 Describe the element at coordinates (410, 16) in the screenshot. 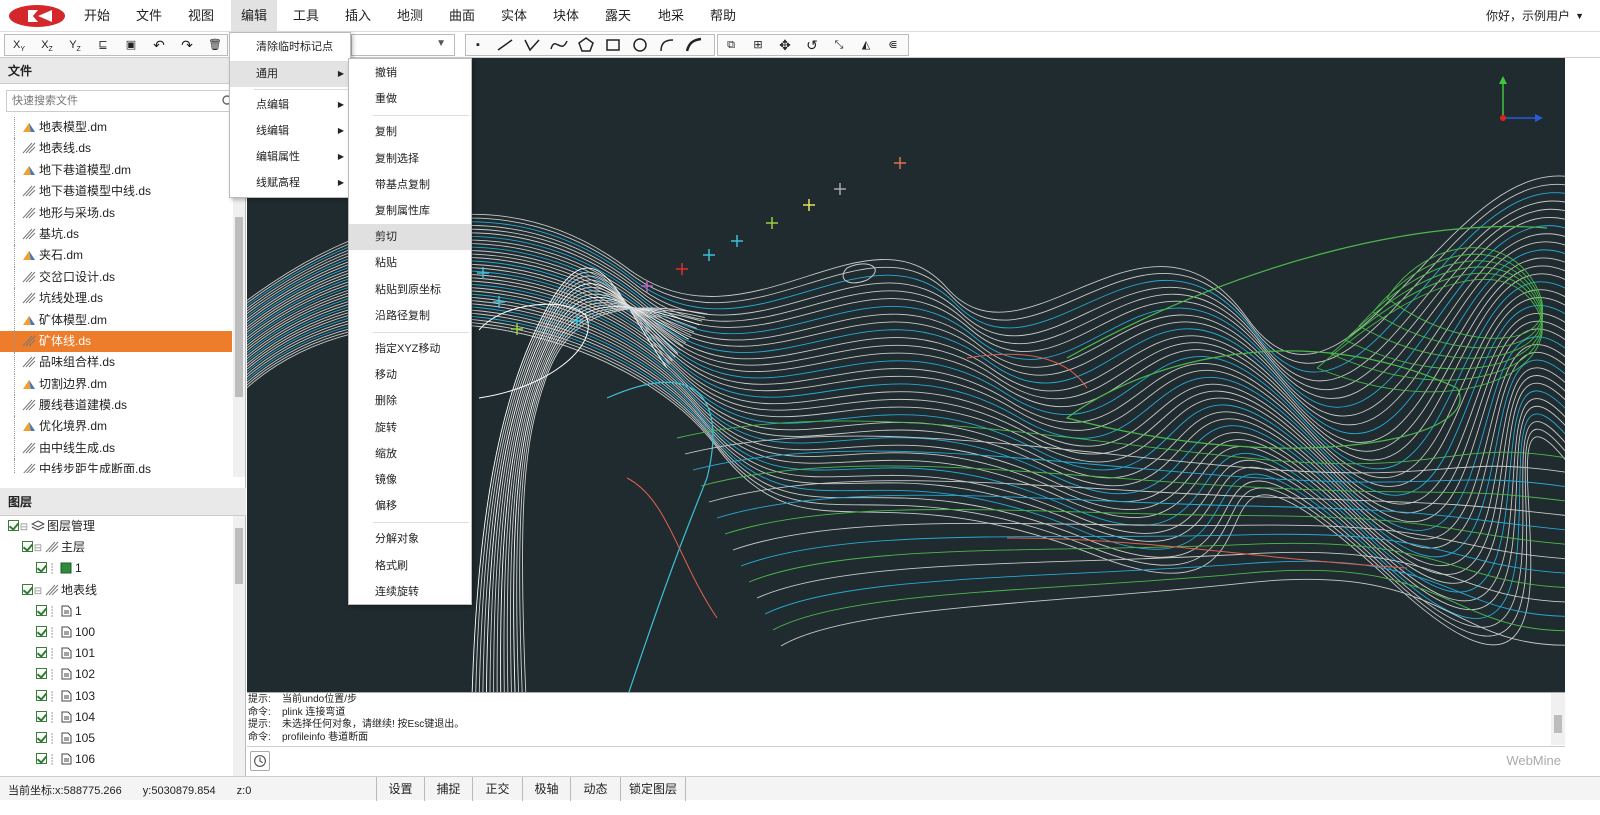

I see `menu-item-survey: 地测` at that location.